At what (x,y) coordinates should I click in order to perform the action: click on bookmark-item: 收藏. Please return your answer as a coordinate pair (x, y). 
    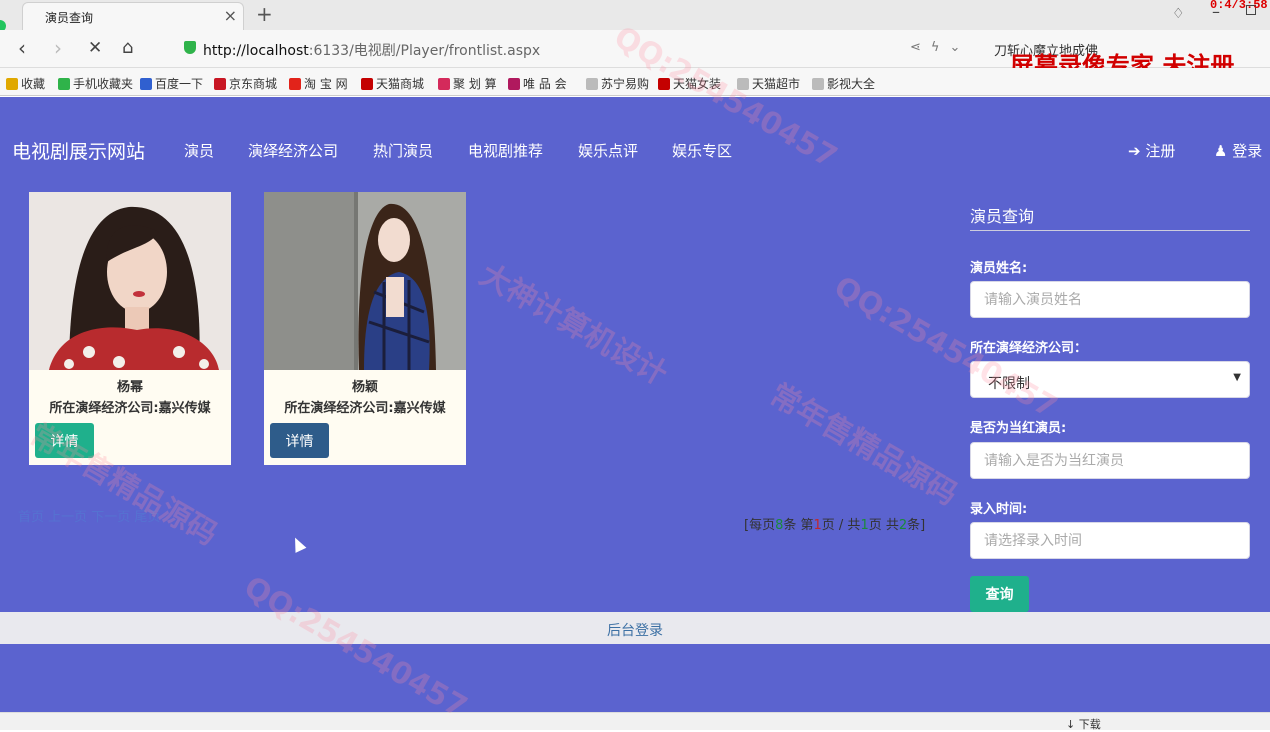
    Looking at the image, I should click on (25, 83).